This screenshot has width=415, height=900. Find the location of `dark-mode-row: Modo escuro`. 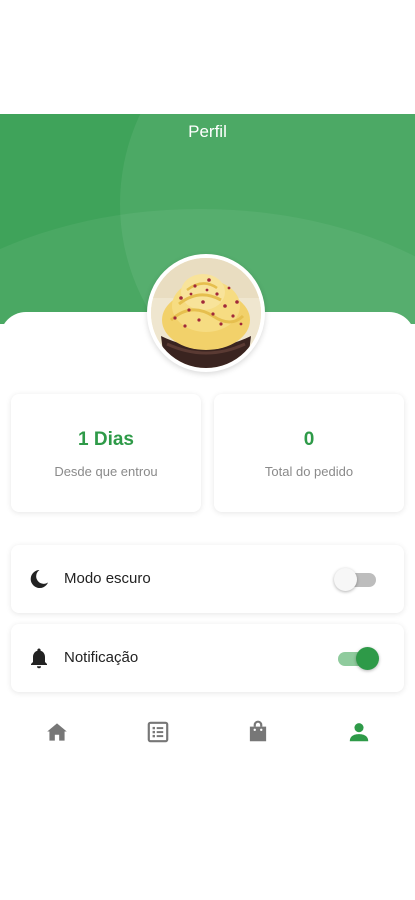

dark-mode-row: Modo escuro is located at coordinates (207, 579).